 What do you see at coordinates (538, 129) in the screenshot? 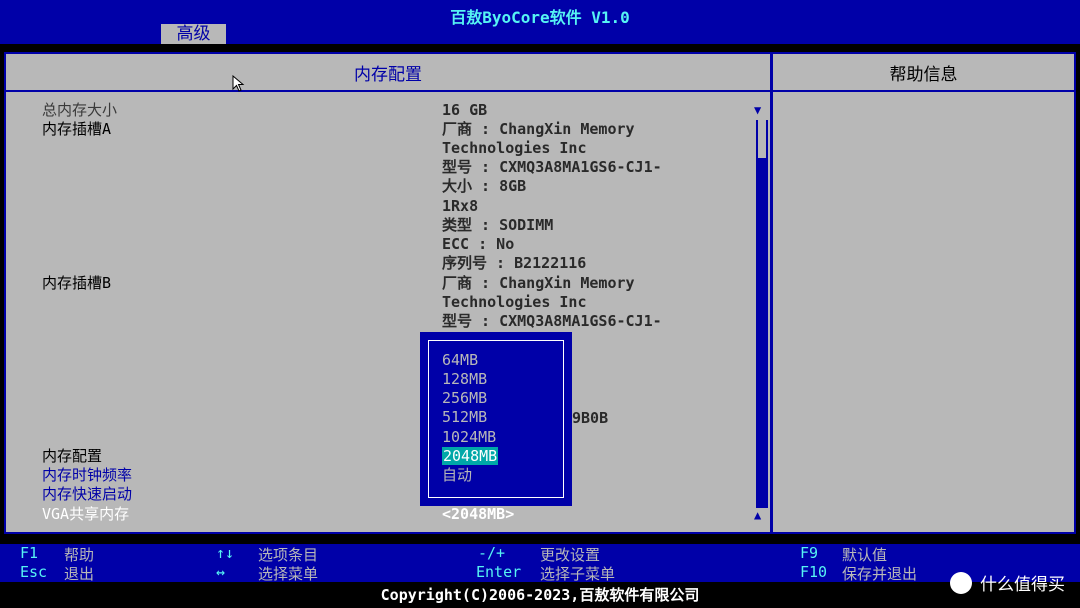
I see `value-slot-a-vendor: 厂商 : ChangXin Memory` at bounding box center [538, 129].